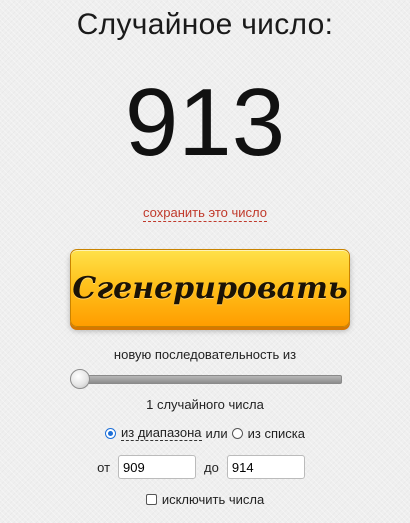 Image resolution: width=410 pixels, height=523 pixels. Describe the element at coordinates (161, 433) in the screenshot. I see `range-mode-label: из диапазона` at that location.